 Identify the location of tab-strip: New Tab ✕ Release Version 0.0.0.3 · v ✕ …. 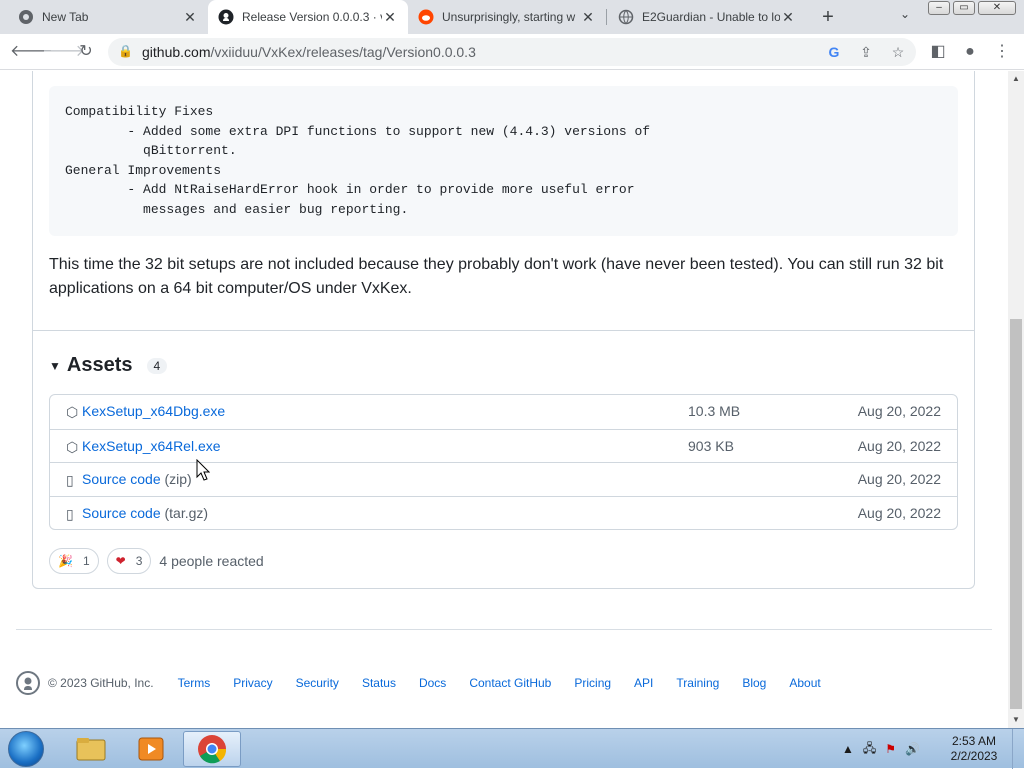
(512, 17).